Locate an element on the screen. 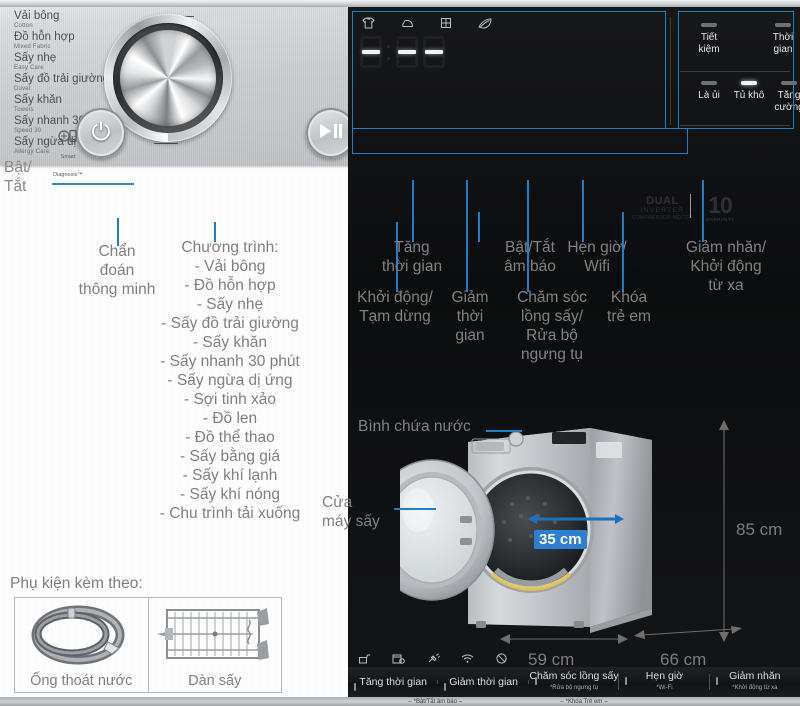  accessory-name: Dàn sấy is located at coordinates (215, 681).